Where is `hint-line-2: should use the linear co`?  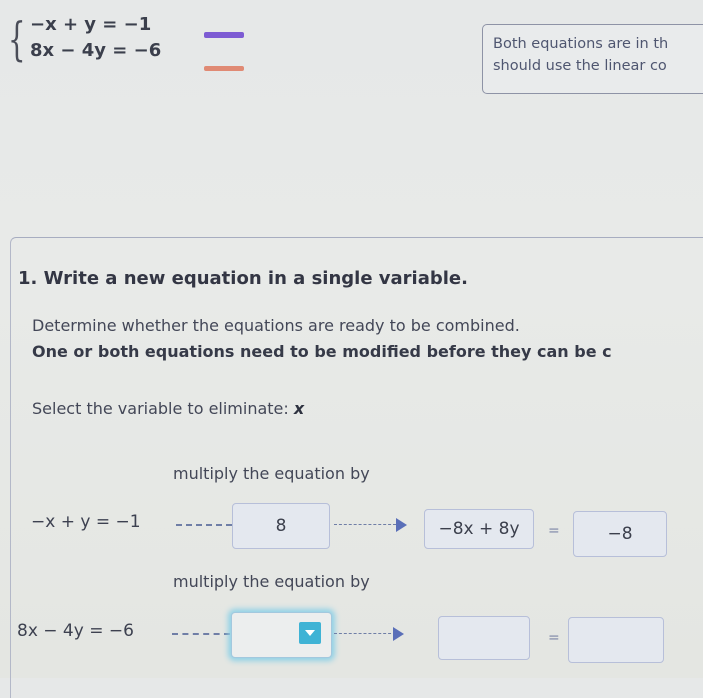 hint-line-2: should use the linear co is located at coordinates (580, 66).